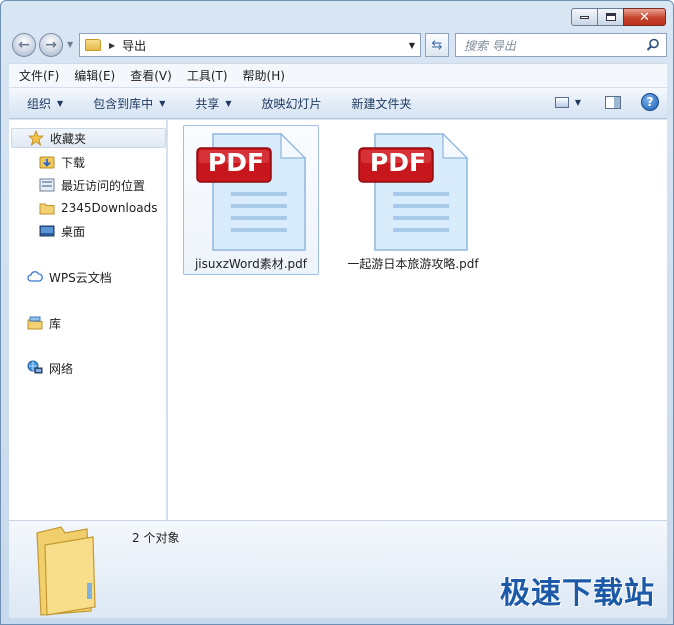 The height and width of the screenshot is (625, 674). I want to click on file-name: 一起游日本旅游攻略.pdf, so click(413, 264).